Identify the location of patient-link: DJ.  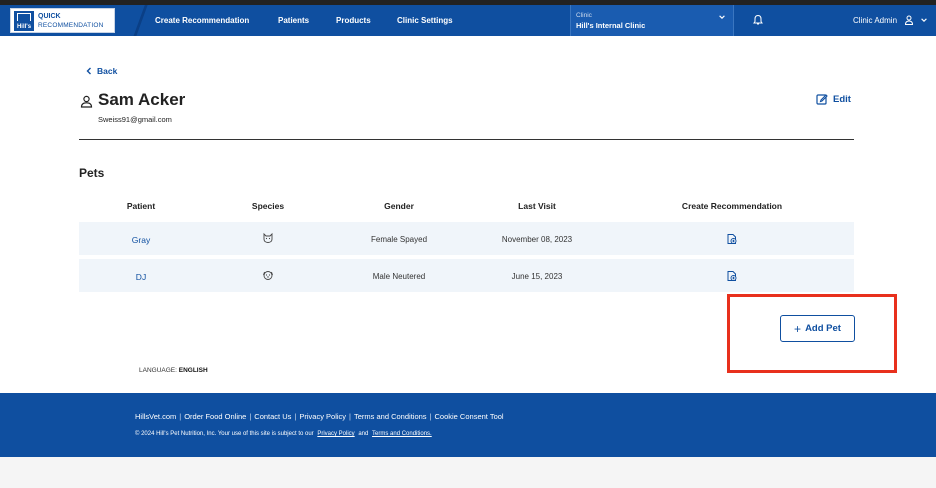
(141, 277).